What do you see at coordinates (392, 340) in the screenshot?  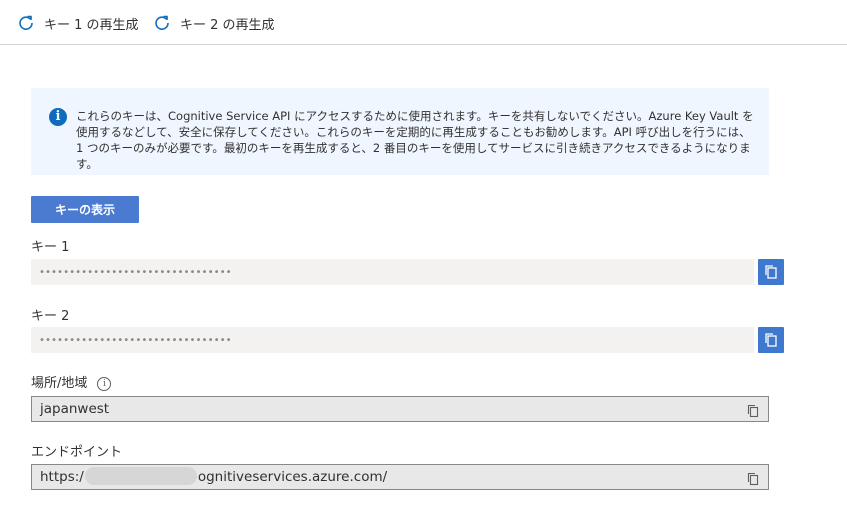 I see `key2-field` at bounding box center [392, 340].